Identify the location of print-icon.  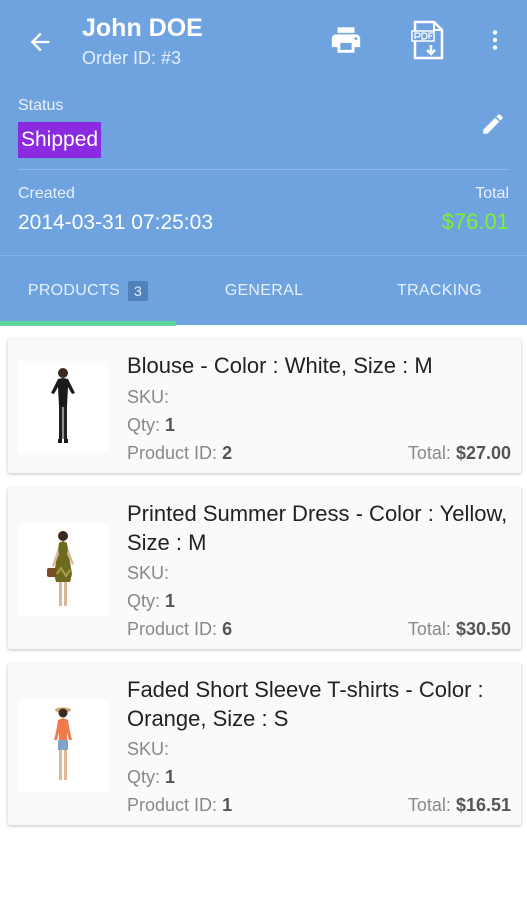
(346, 42).